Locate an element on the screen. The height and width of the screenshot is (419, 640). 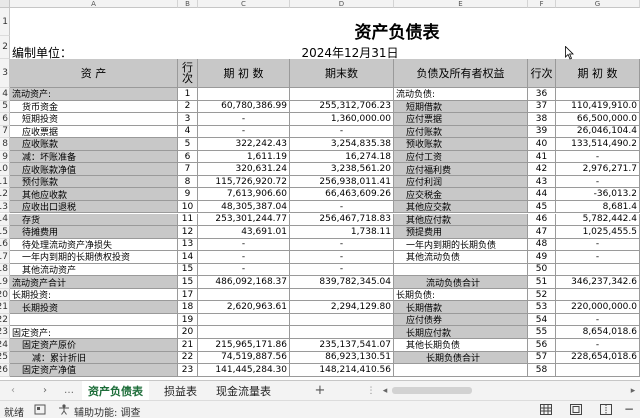
liability-opening: 110,419,910.0 is located at coordinates (598, 107).